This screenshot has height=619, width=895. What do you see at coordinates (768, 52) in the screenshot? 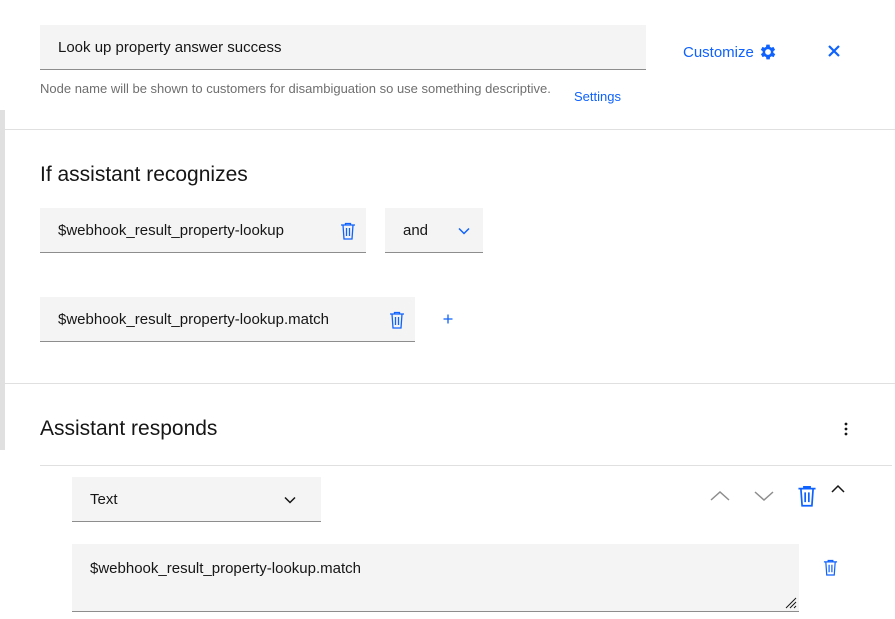
I see `gear-icon` at bounding box center [768, 52].